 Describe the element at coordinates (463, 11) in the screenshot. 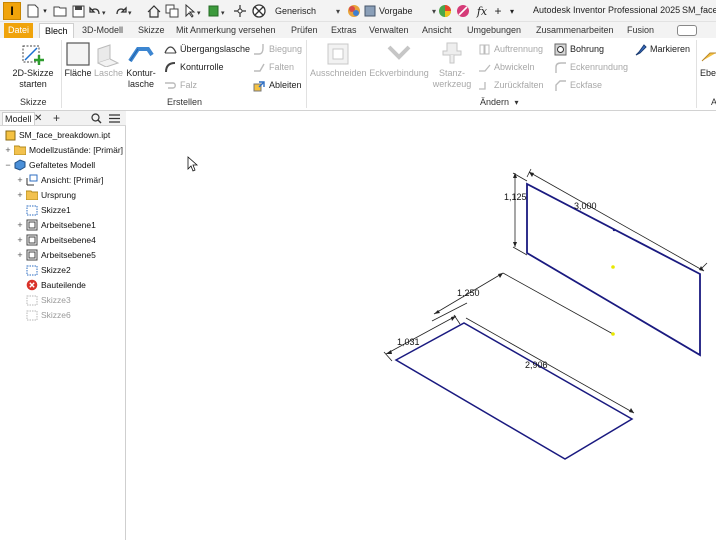

I see `clear-appearance-icon` at that location.